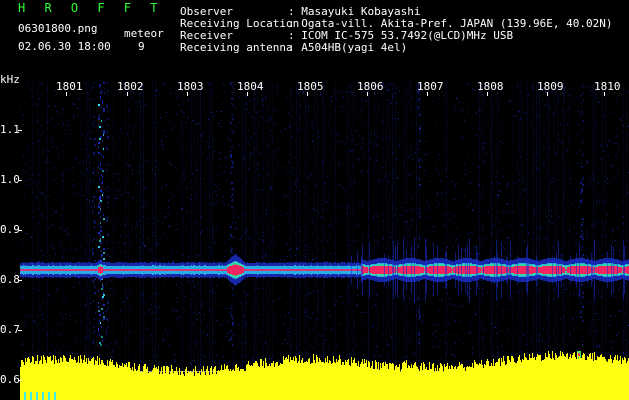 This screenshot has height=400, width=629. Describe the element at coordinates (10, 229) in the screenshot. I see `y-tick-label: 0.9` at that location.